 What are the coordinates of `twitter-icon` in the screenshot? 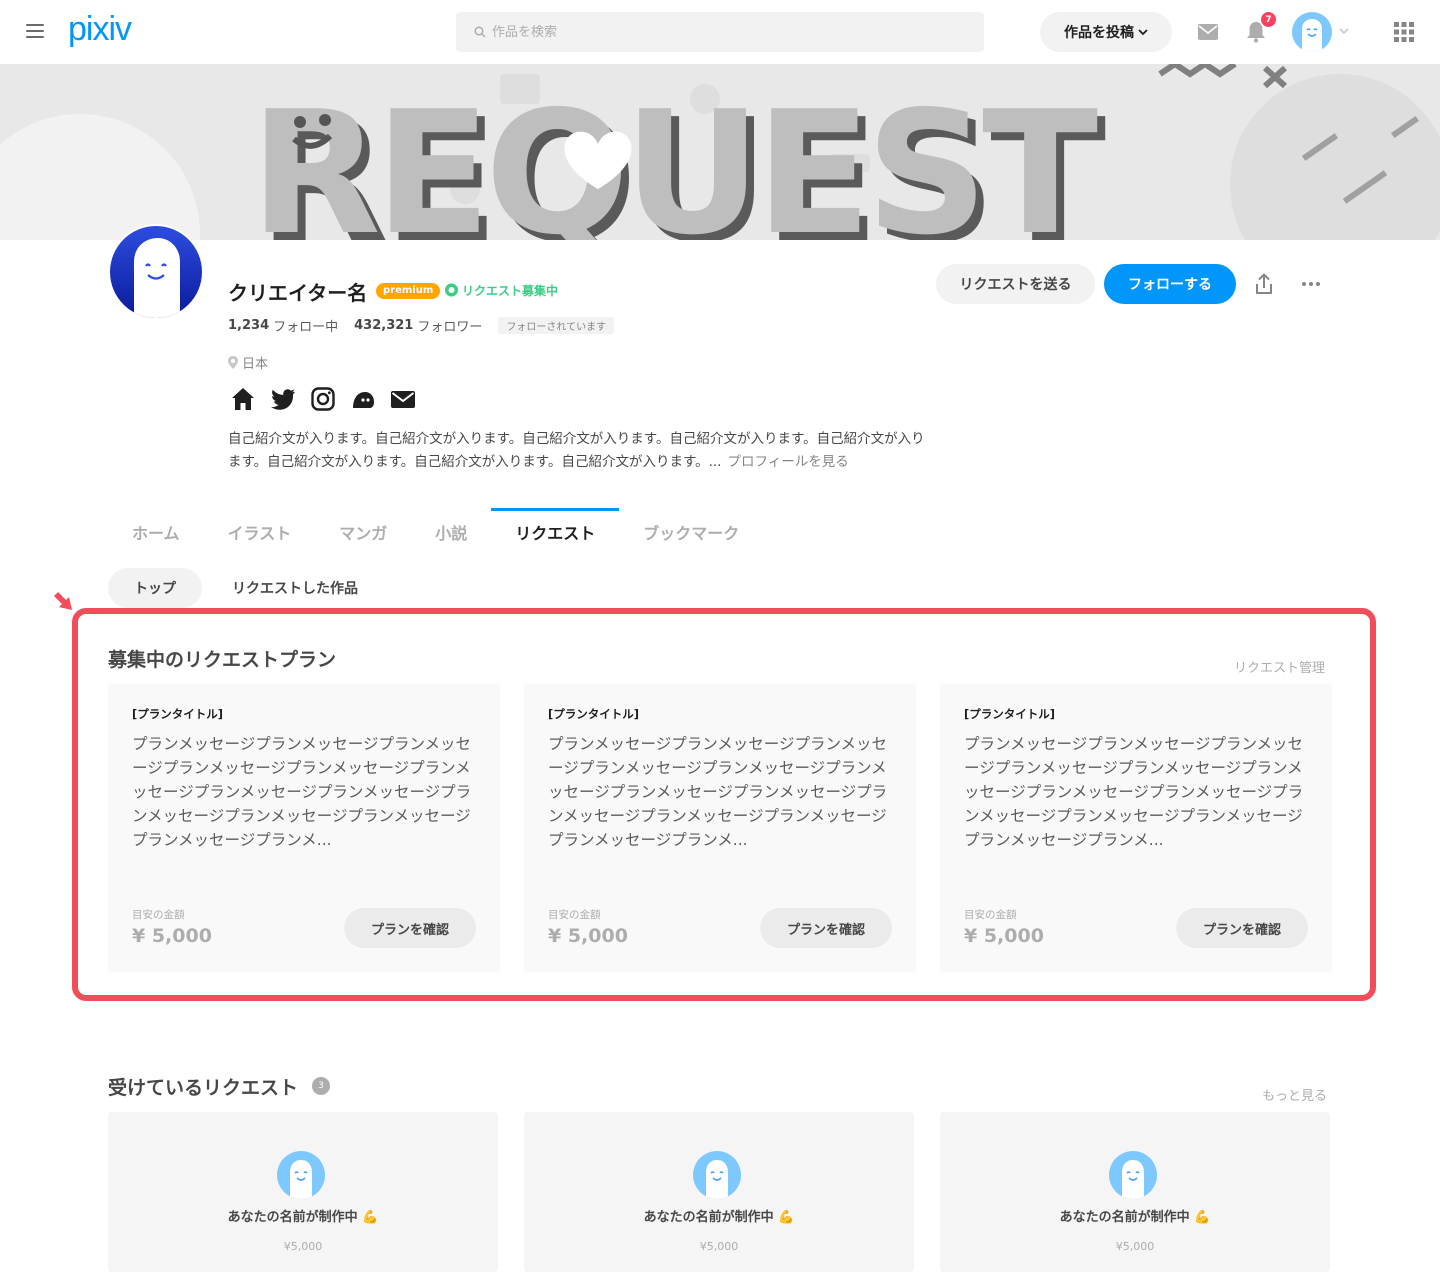 It's located at (283, 399).